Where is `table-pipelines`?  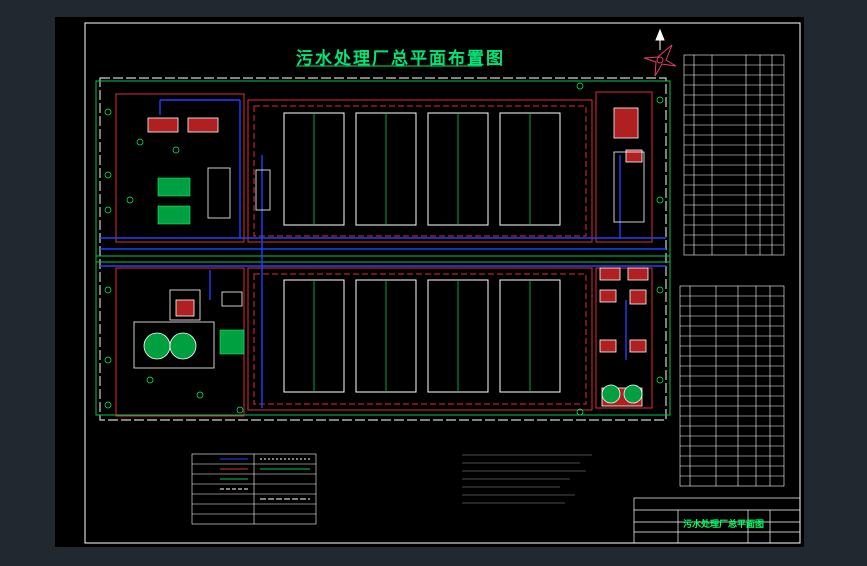
table-pipelines is located at coordinates (732, 386).